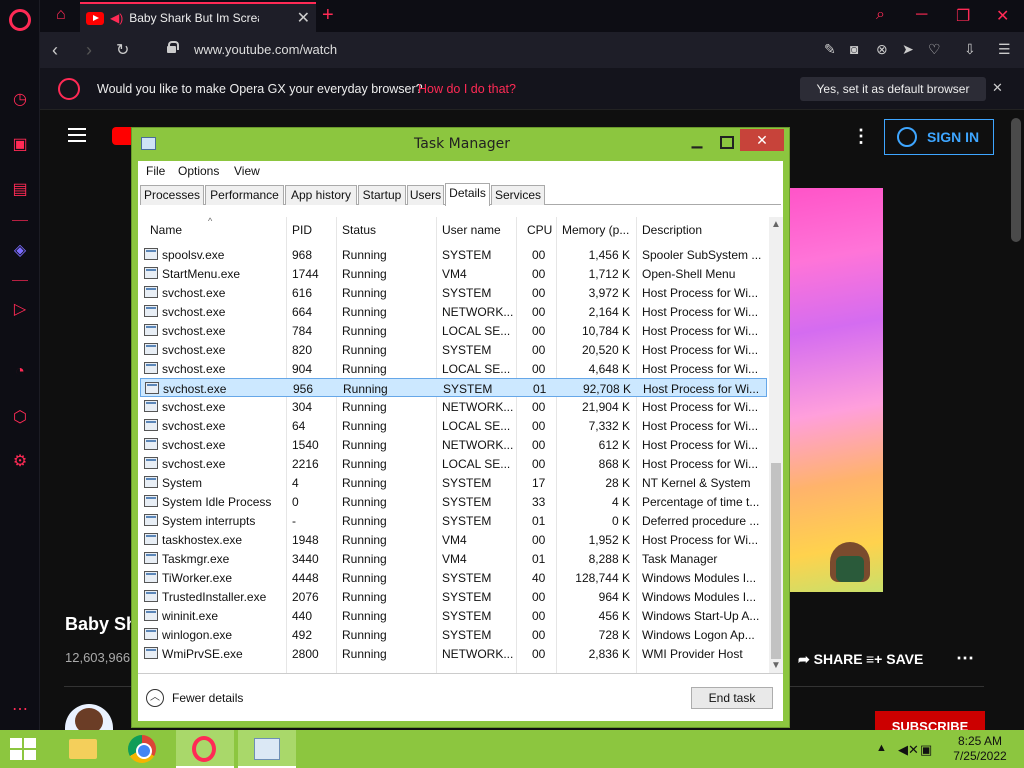 Image resolution: width=1024 pixels, height=768 pixels. I want to click on page-scroll-thumb, so click(1016, 180).